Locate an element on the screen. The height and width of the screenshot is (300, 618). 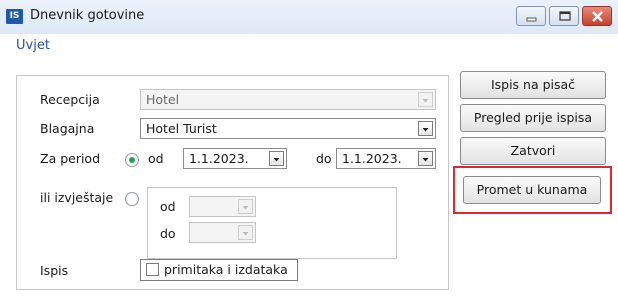
period-od-value: 1.1.2023. is located at coordinates (219, 158).